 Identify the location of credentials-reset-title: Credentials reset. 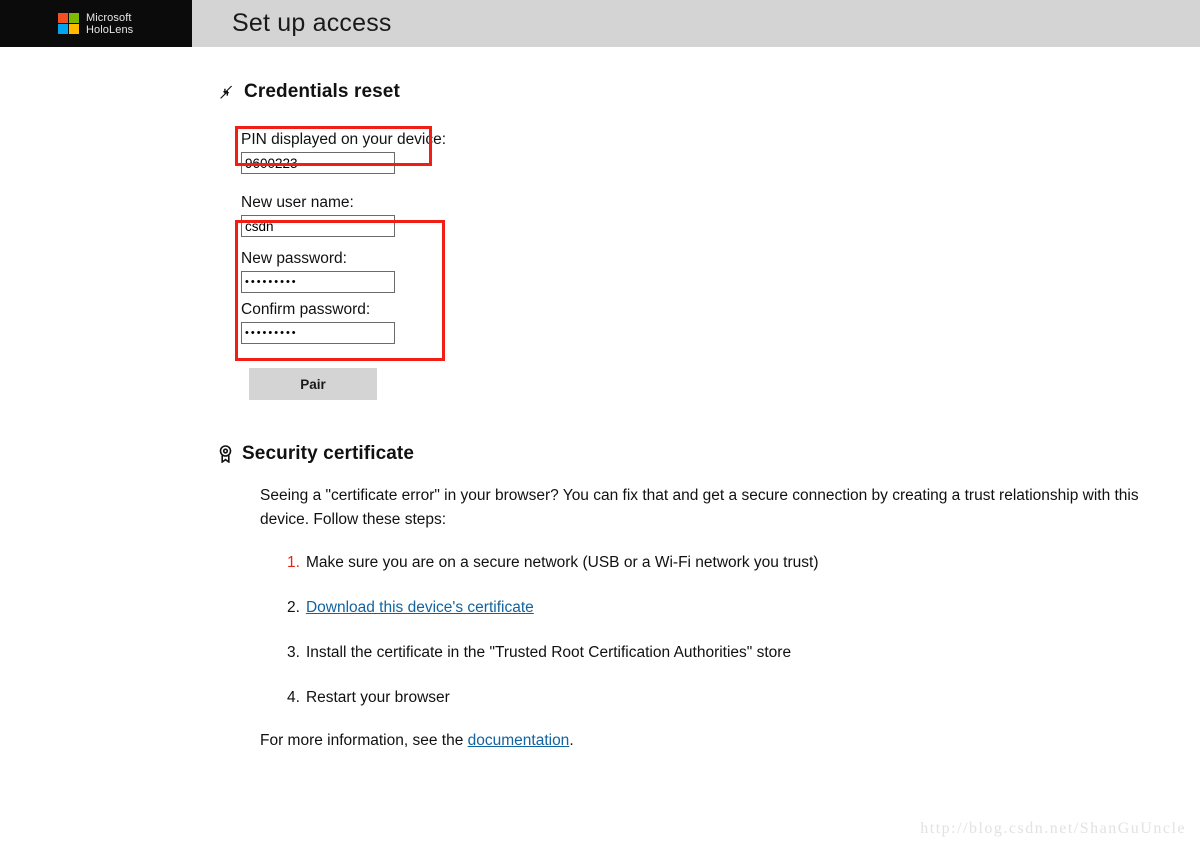
(322, 91).